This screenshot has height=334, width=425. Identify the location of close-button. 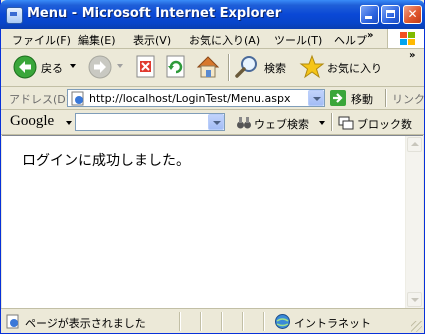
(412, 14).